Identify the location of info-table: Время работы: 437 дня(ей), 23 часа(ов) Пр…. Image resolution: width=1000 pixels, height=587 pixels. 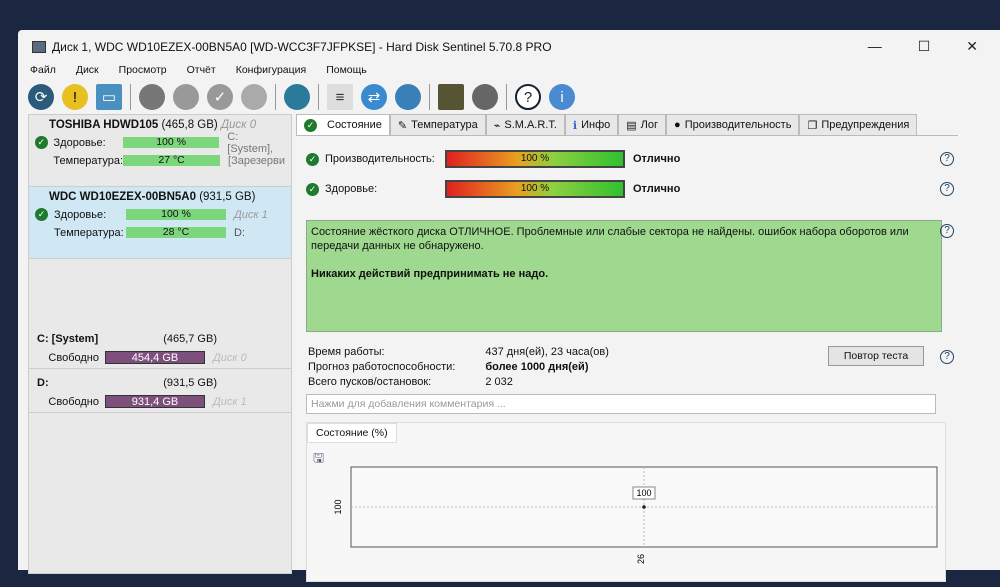
(472, 367).